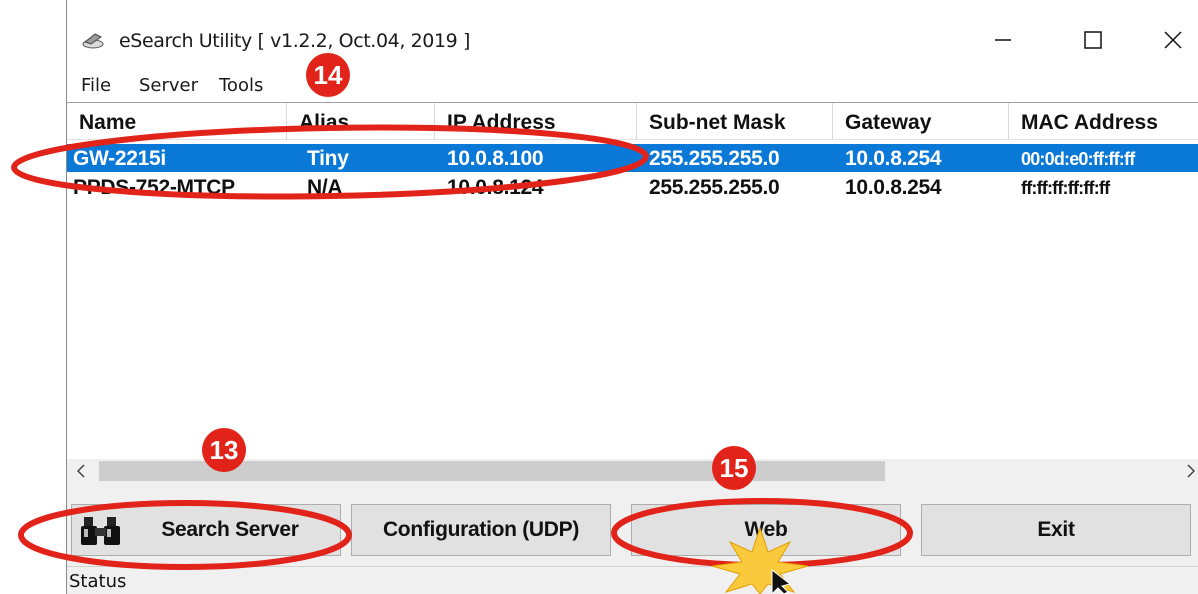 The width and height of the screenshot is (1198, 594). I want to click on exit-label: Exit, so click(1056, 529).